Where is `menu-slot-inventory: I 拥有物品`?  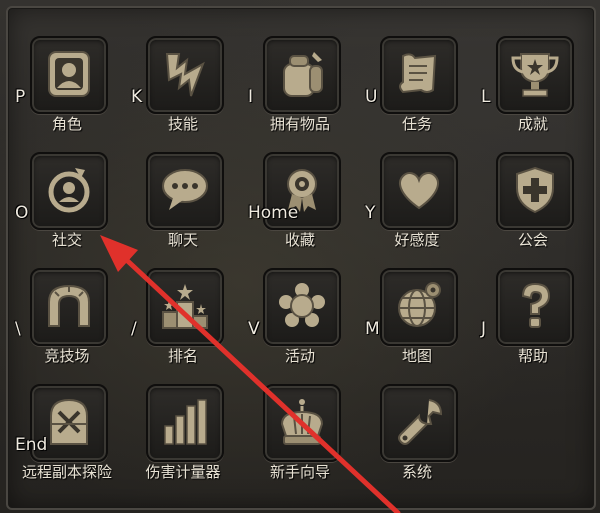
menu-slot-inventory: I 拥有物品 is located at coordinates (300, 94).